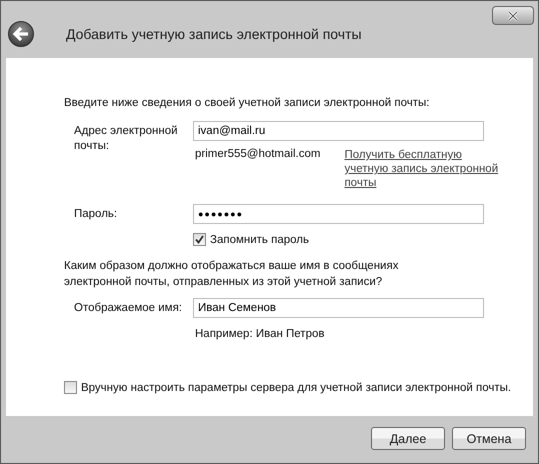 This screenshot has width=539, height=464. Describe the element at coordinates (489, 438) in the screenshot. I see `cancel-button: Отмена` at that location.